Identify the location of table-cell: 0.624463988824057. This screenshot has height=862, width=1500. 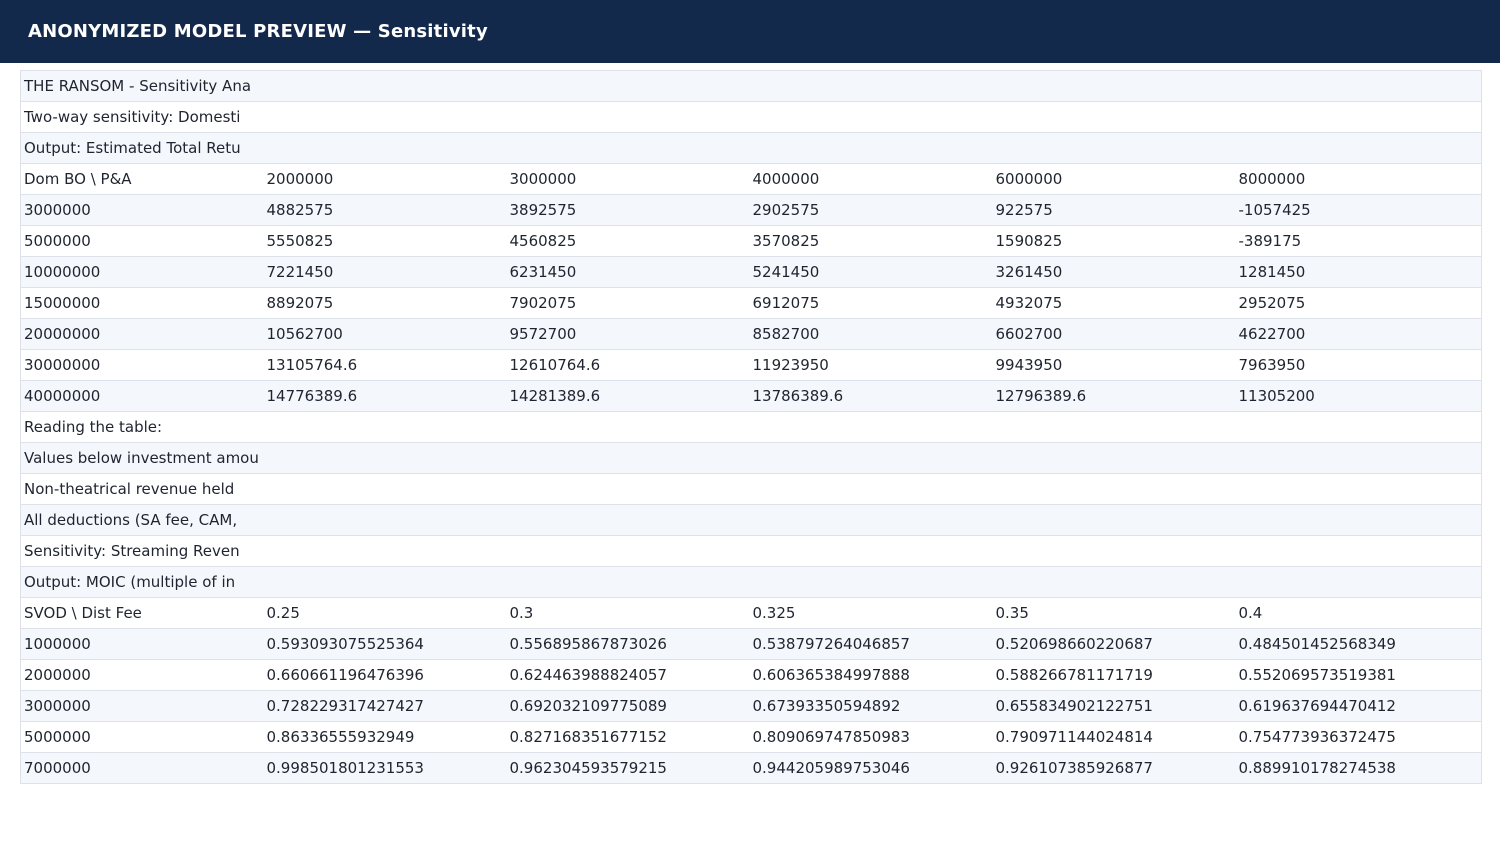
(628, 675).